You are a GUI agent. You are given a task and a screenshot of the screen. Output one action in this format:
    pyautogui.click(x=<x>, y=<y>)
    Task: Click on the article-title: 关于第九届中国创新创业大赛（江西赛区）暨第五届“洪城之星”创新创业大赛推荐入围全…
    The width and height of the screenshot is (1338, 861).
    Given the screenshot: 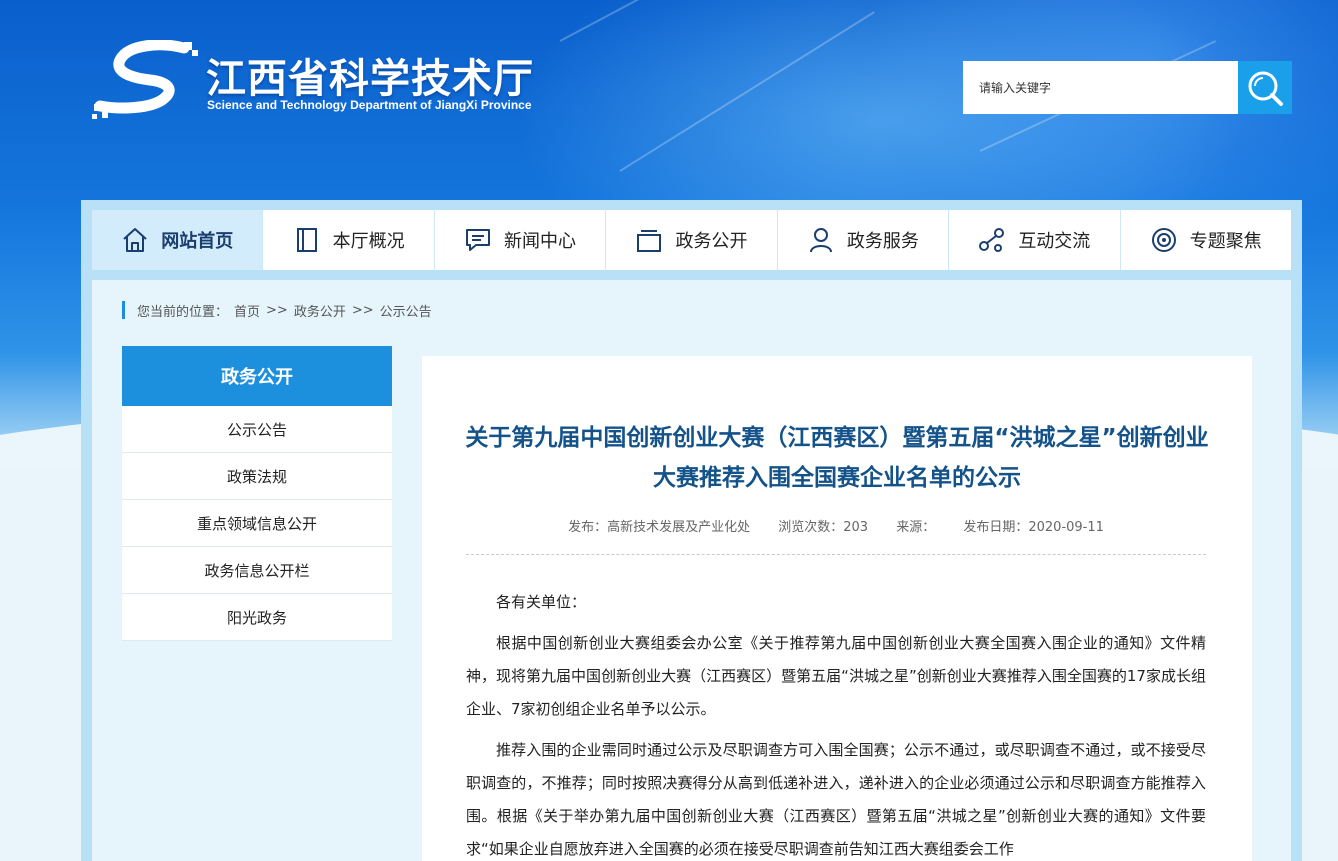 What is the action you would take?
    pyautogui.click(x=837, y=458)
    